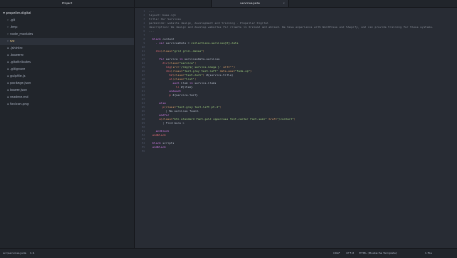  I want to click on tree-file-item: ▫bower.json, so click(67, 90).